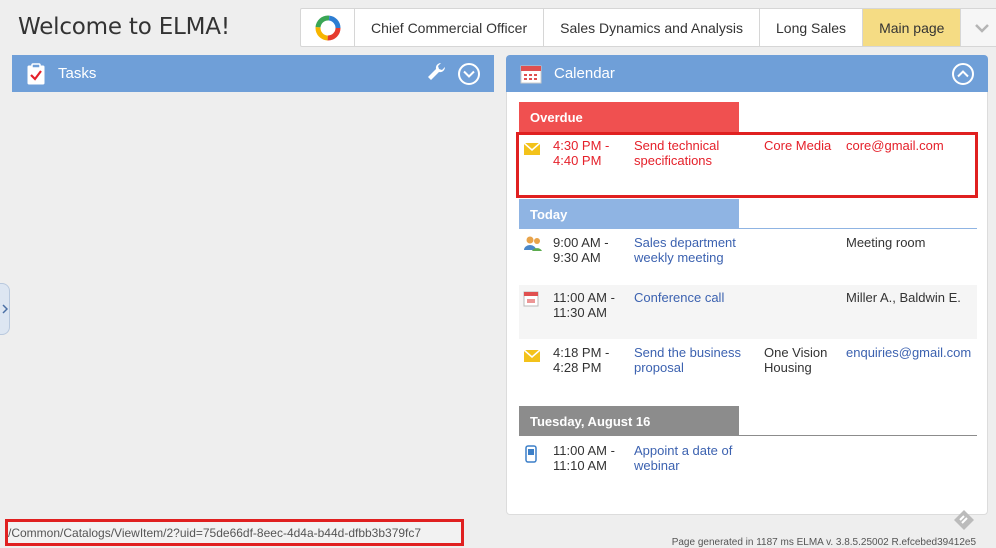 The height and width of the screenshot is (548, 996). Describe the element at coordinates (886, 242) in the screenshot. I see `event-location: Meeting room` at that location.